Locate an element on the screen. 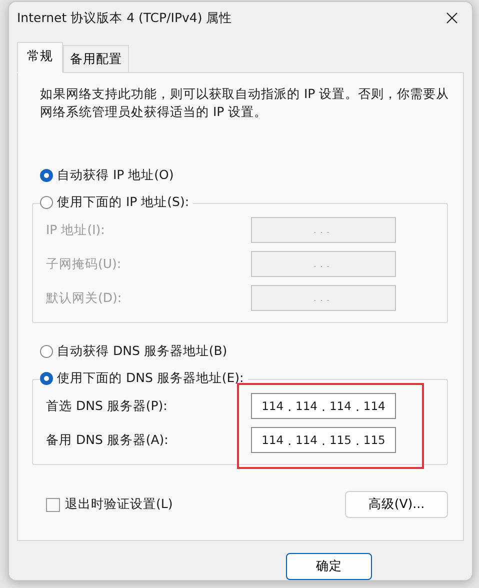  window-title: Internet 协议版本 4 (TCP/IPv4) 属性 is located at coordinates (124, 18).